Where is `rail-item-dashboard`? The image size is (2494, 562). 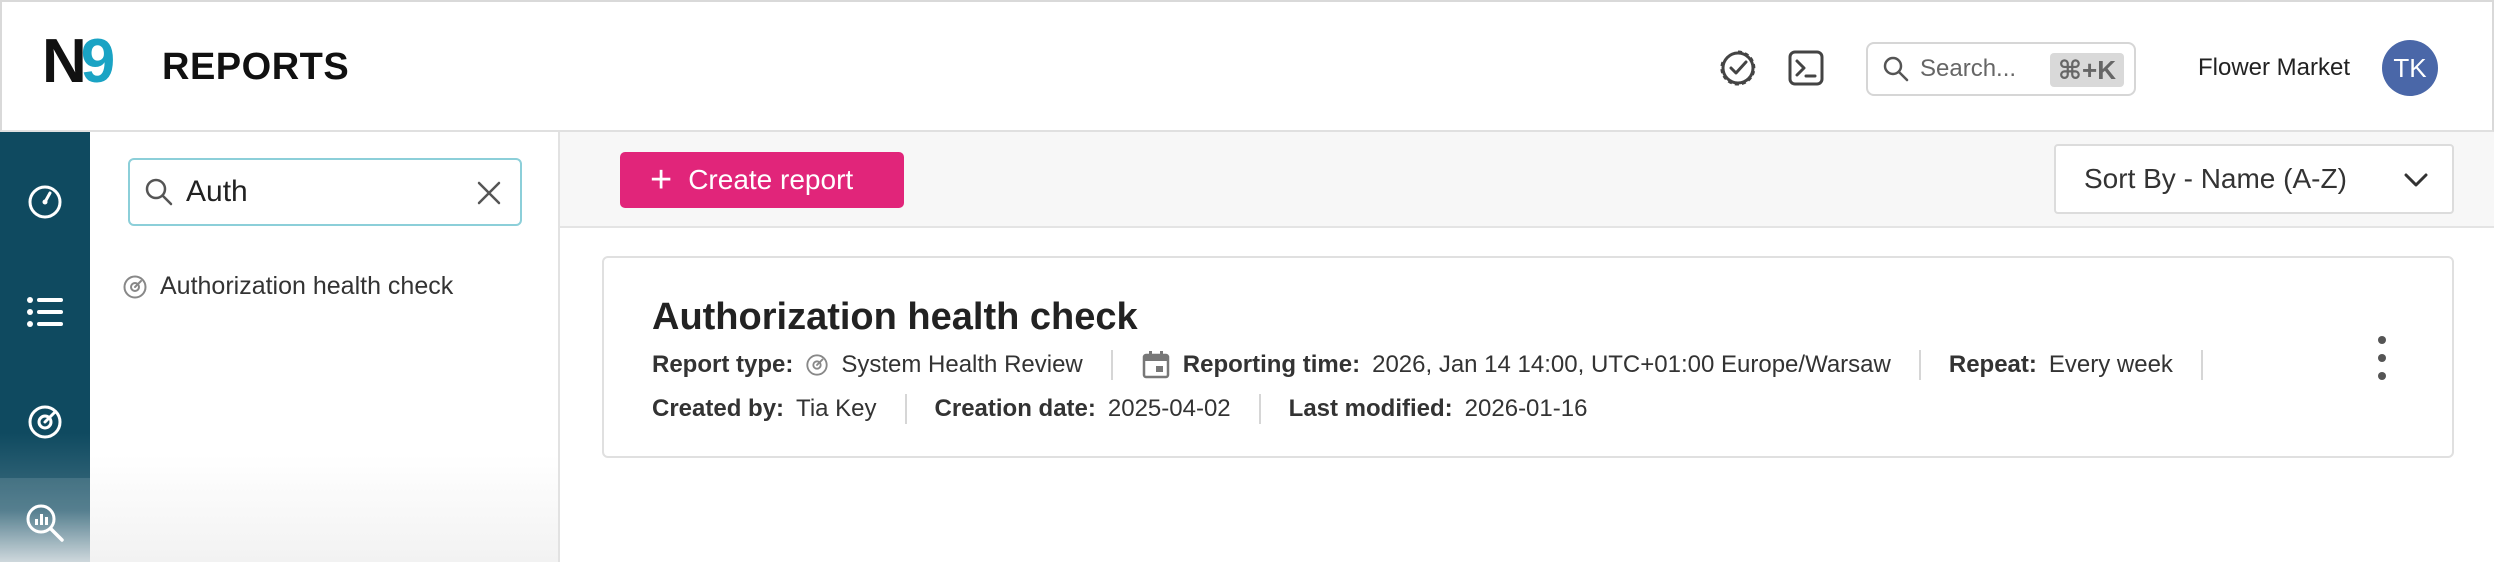
rail-item-dashboard is located at coordinates (45, 202).